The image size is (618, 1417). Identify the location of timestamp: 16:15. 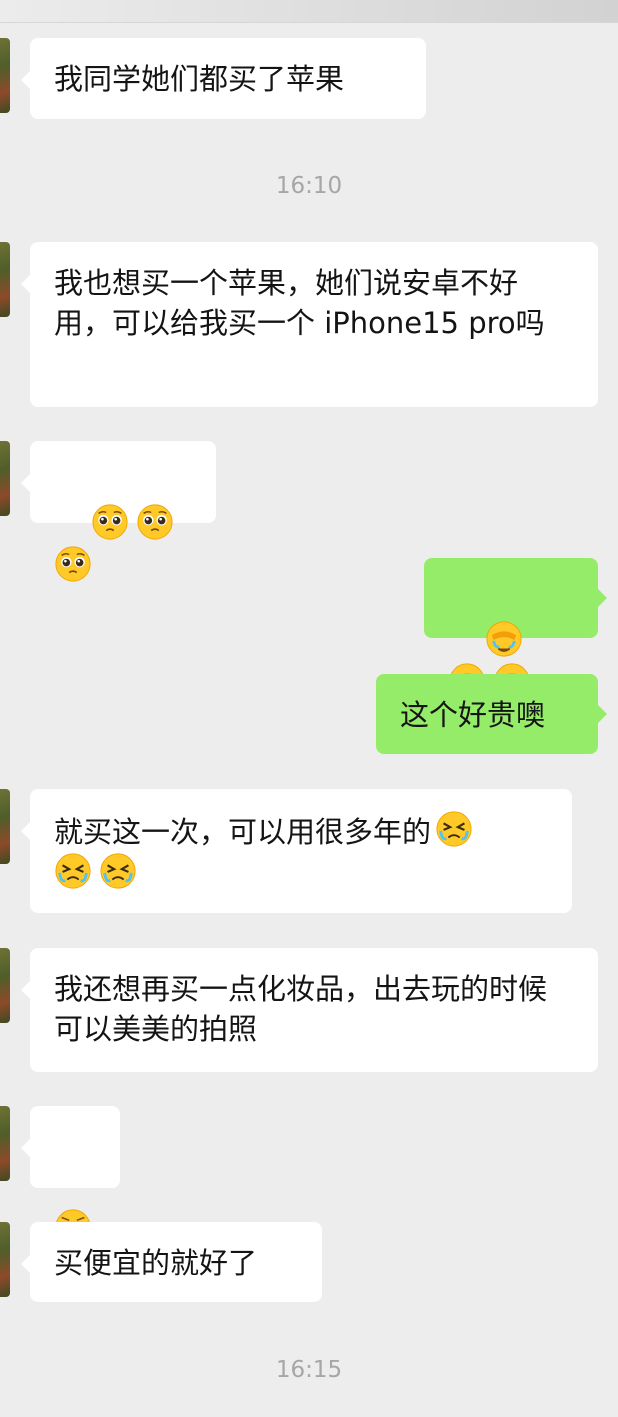
(309, 1370).